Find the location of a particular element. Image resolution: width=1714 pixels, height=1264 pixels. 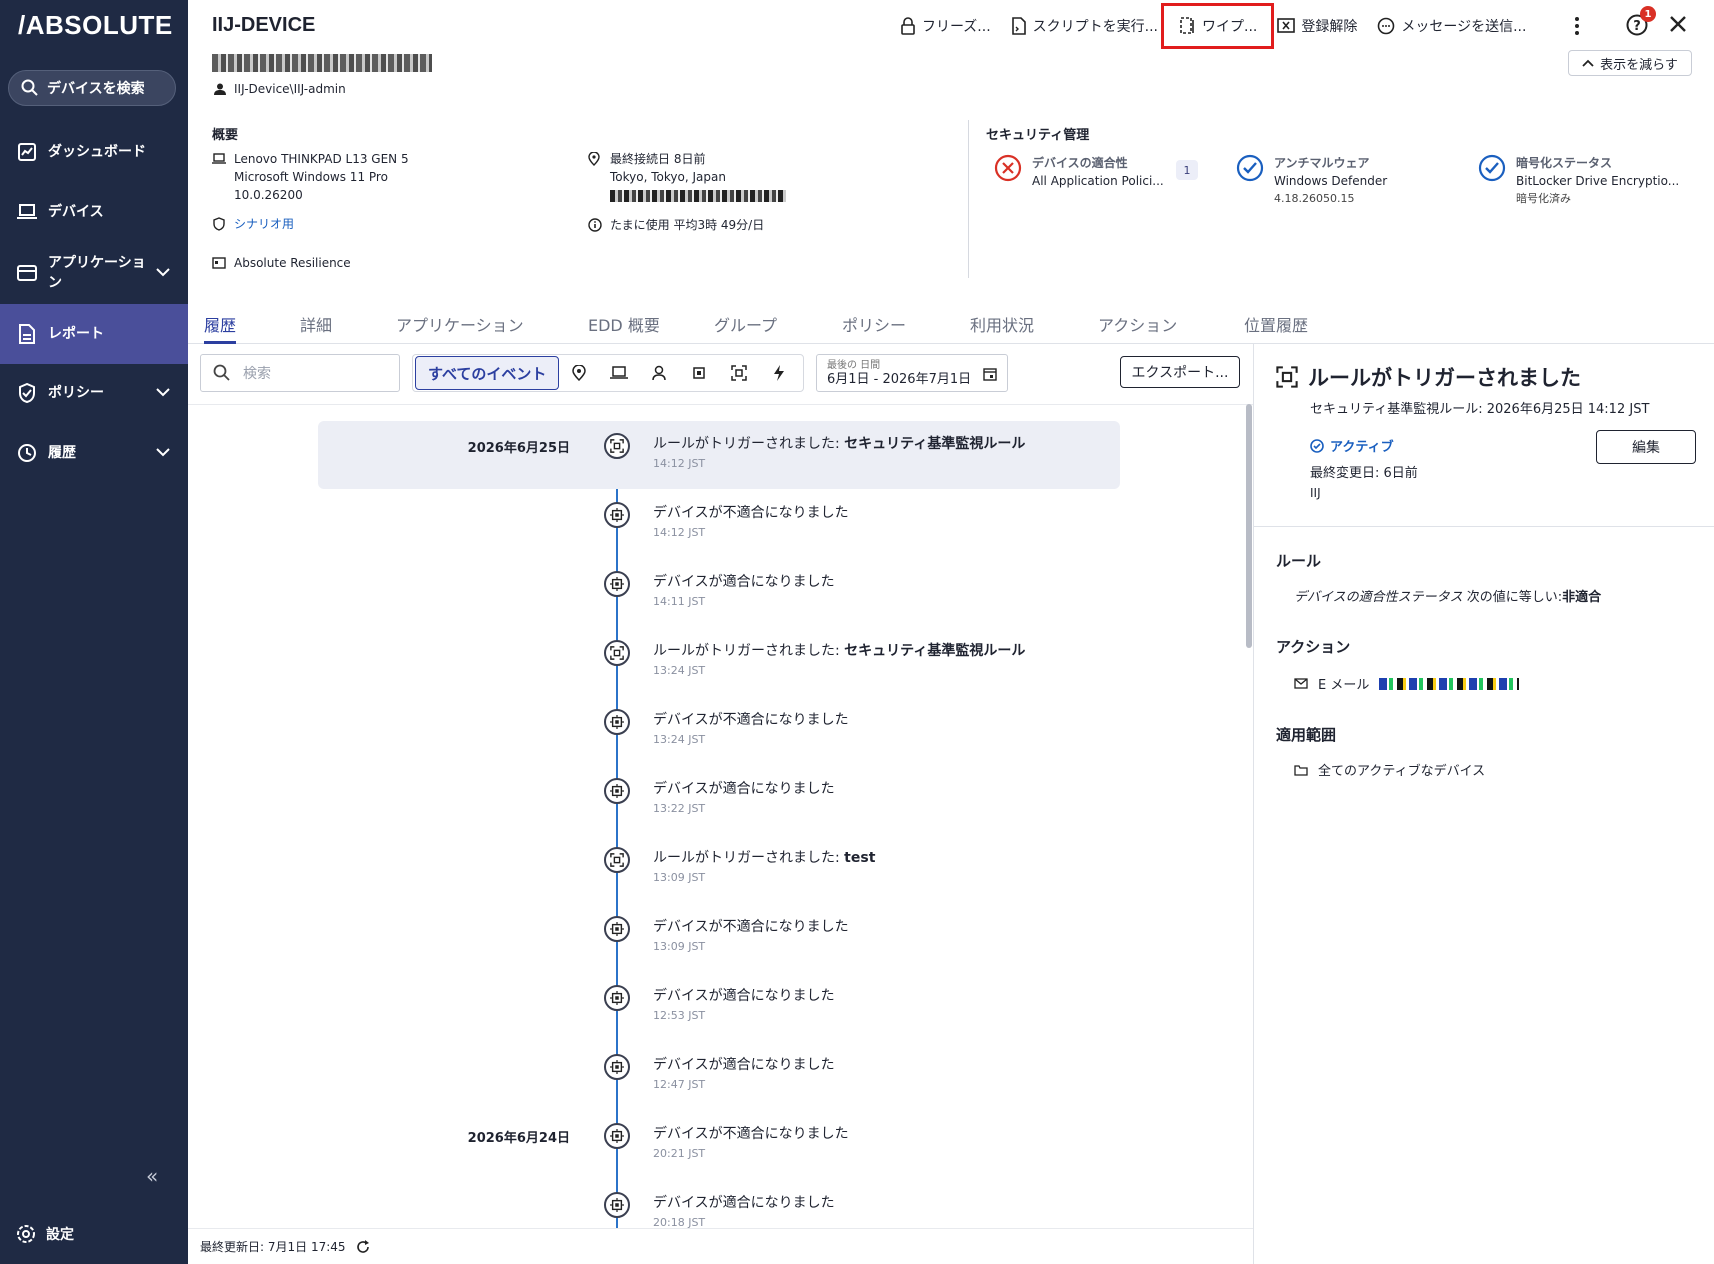

chip-filter-icon is located at coordinates (699, 373).